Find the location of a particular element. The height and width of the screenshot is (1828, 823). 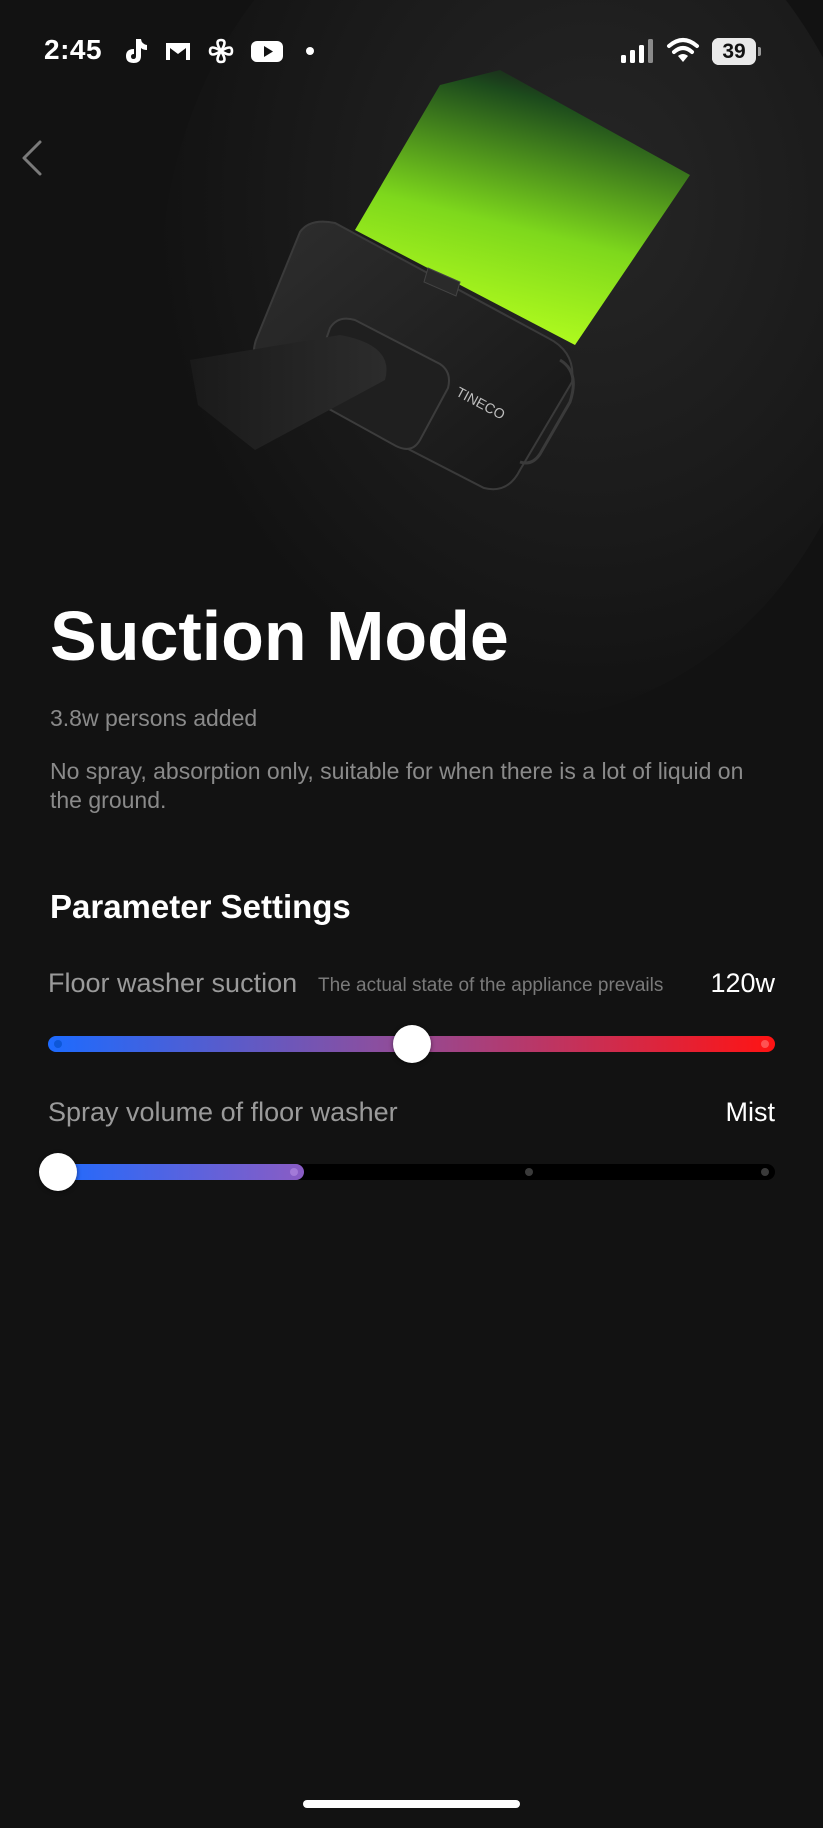

spray-volume-value: Mist is located at coordinates (750, 1112).